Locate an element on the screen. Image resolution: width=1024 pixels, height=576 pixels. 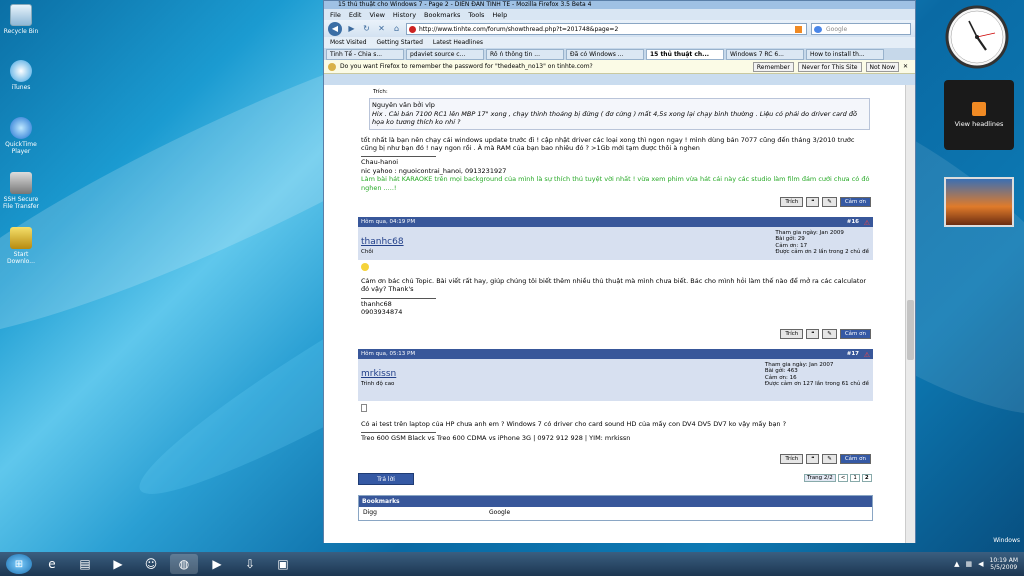
feed-gadget-label: View headlines is located at coordinates (979, 124).